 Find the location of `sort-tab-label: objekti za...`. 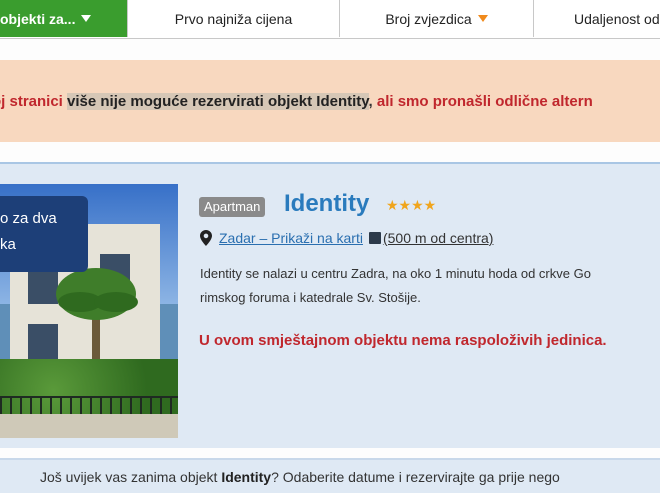

sort-tab-label: objekti za... is located at coordinates (38, 18).